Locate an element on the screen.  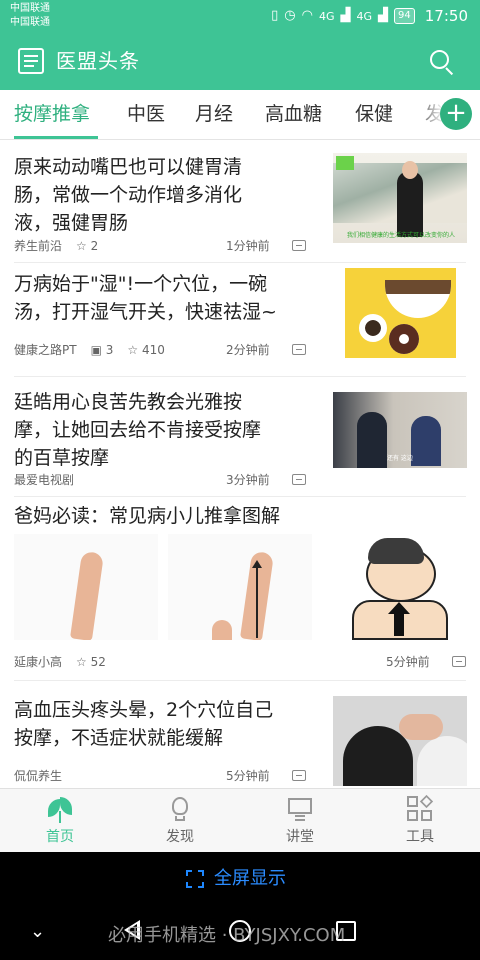
article-source: 侃侃养生 is located at coordinates (38, 776).